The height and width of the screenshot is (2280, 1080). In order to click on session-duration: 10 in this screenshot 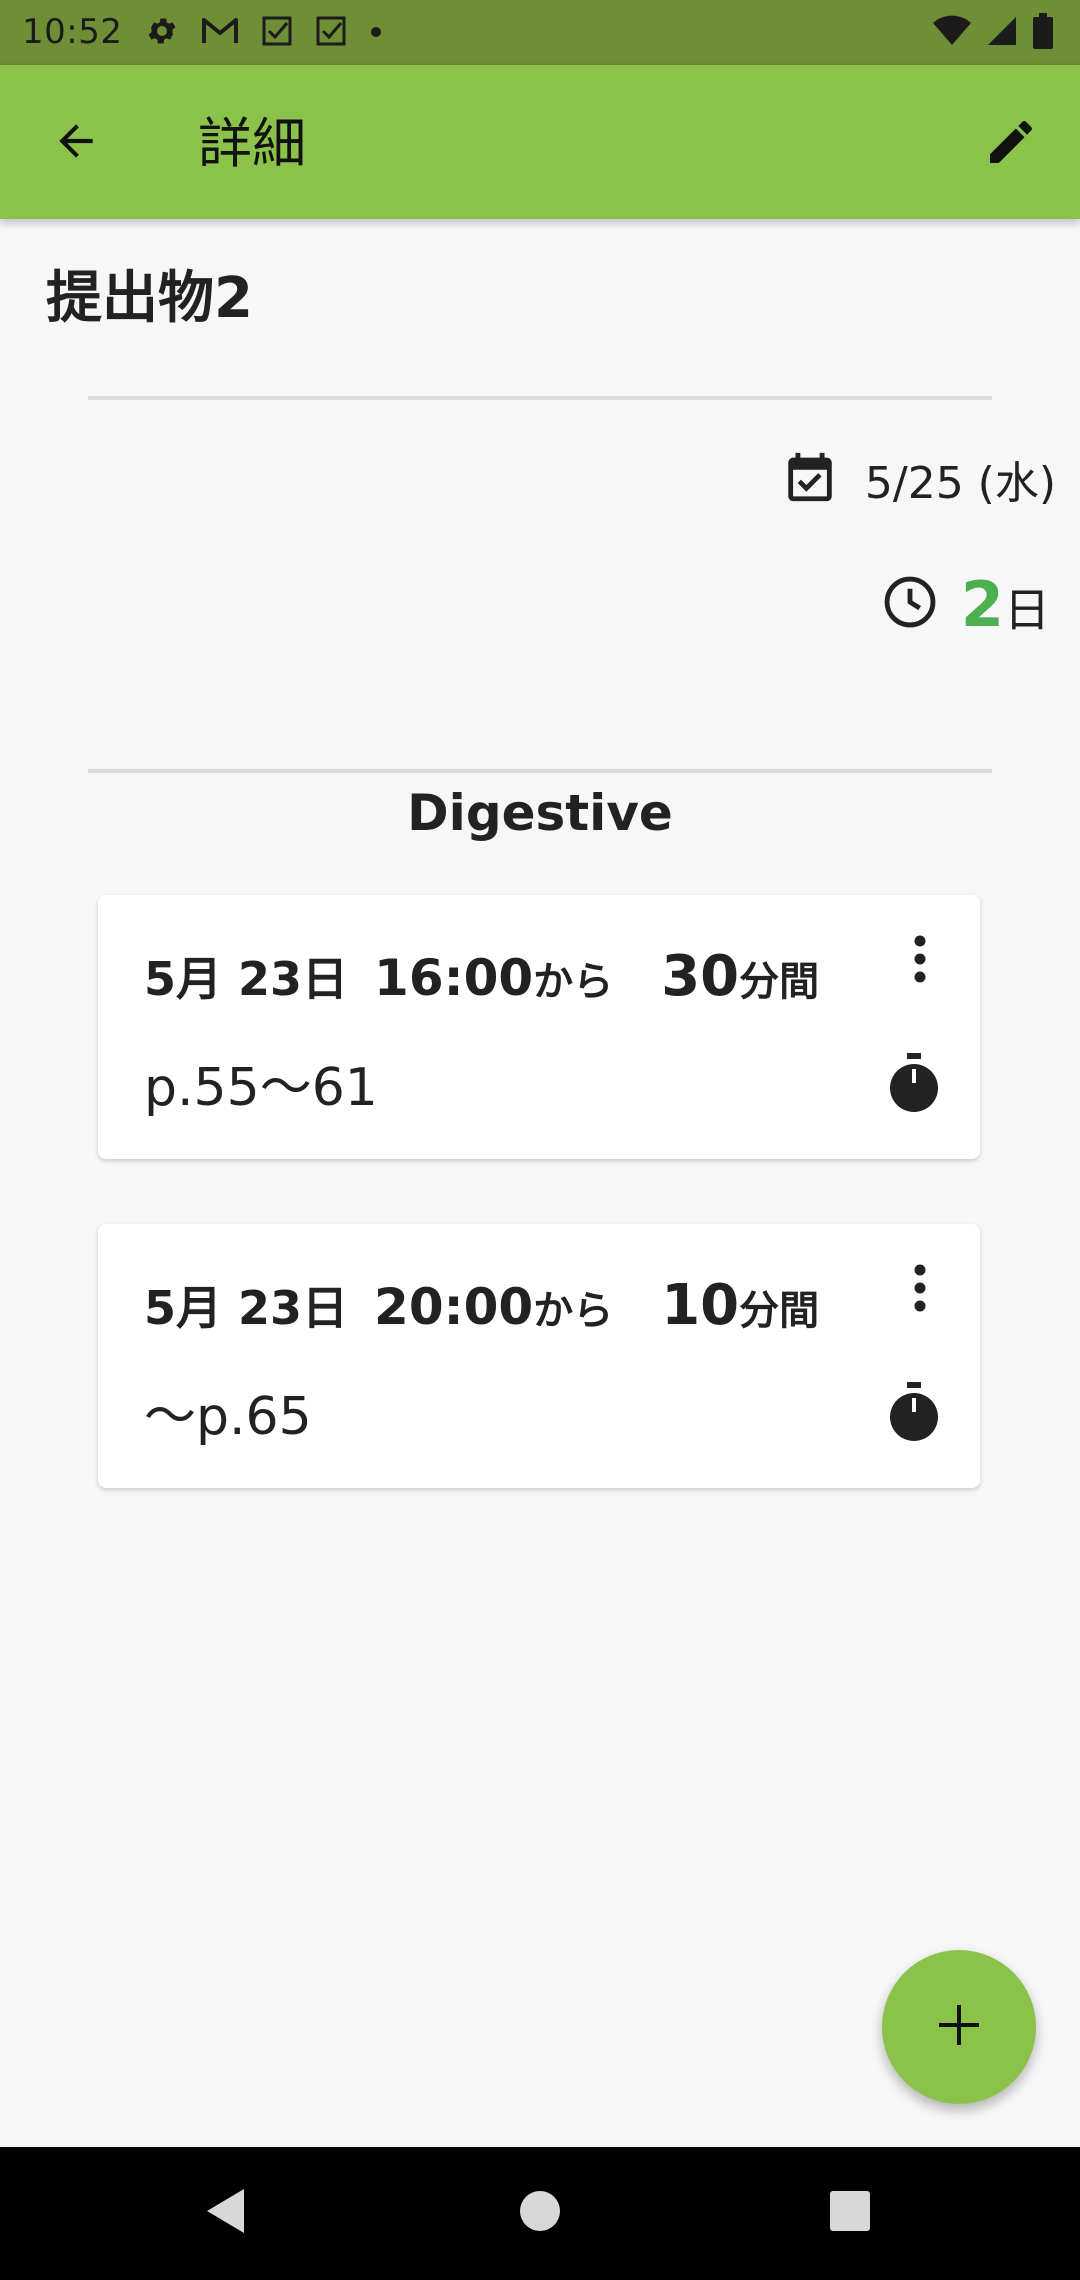, I will do `click(700, 1305)`.